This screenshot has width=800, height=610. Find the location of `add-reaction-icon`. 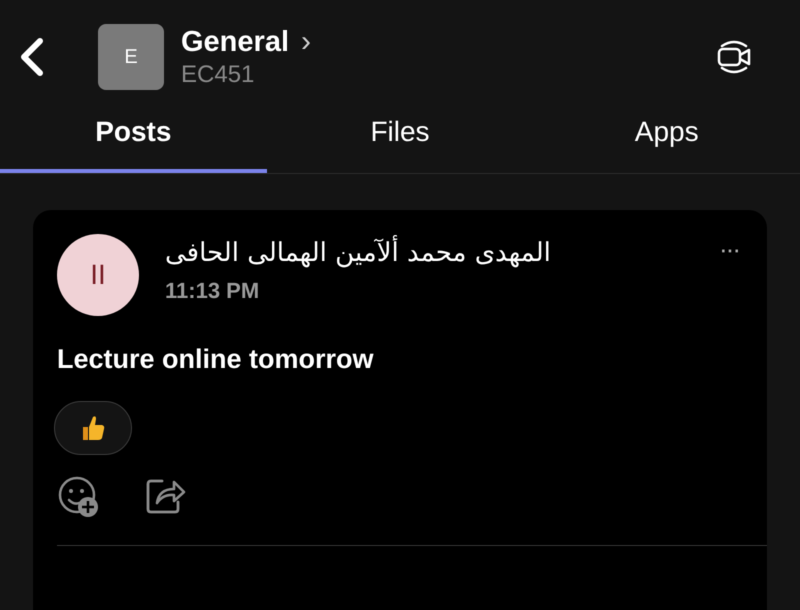

add-reaction-icon is located at coordinates (79, 497).